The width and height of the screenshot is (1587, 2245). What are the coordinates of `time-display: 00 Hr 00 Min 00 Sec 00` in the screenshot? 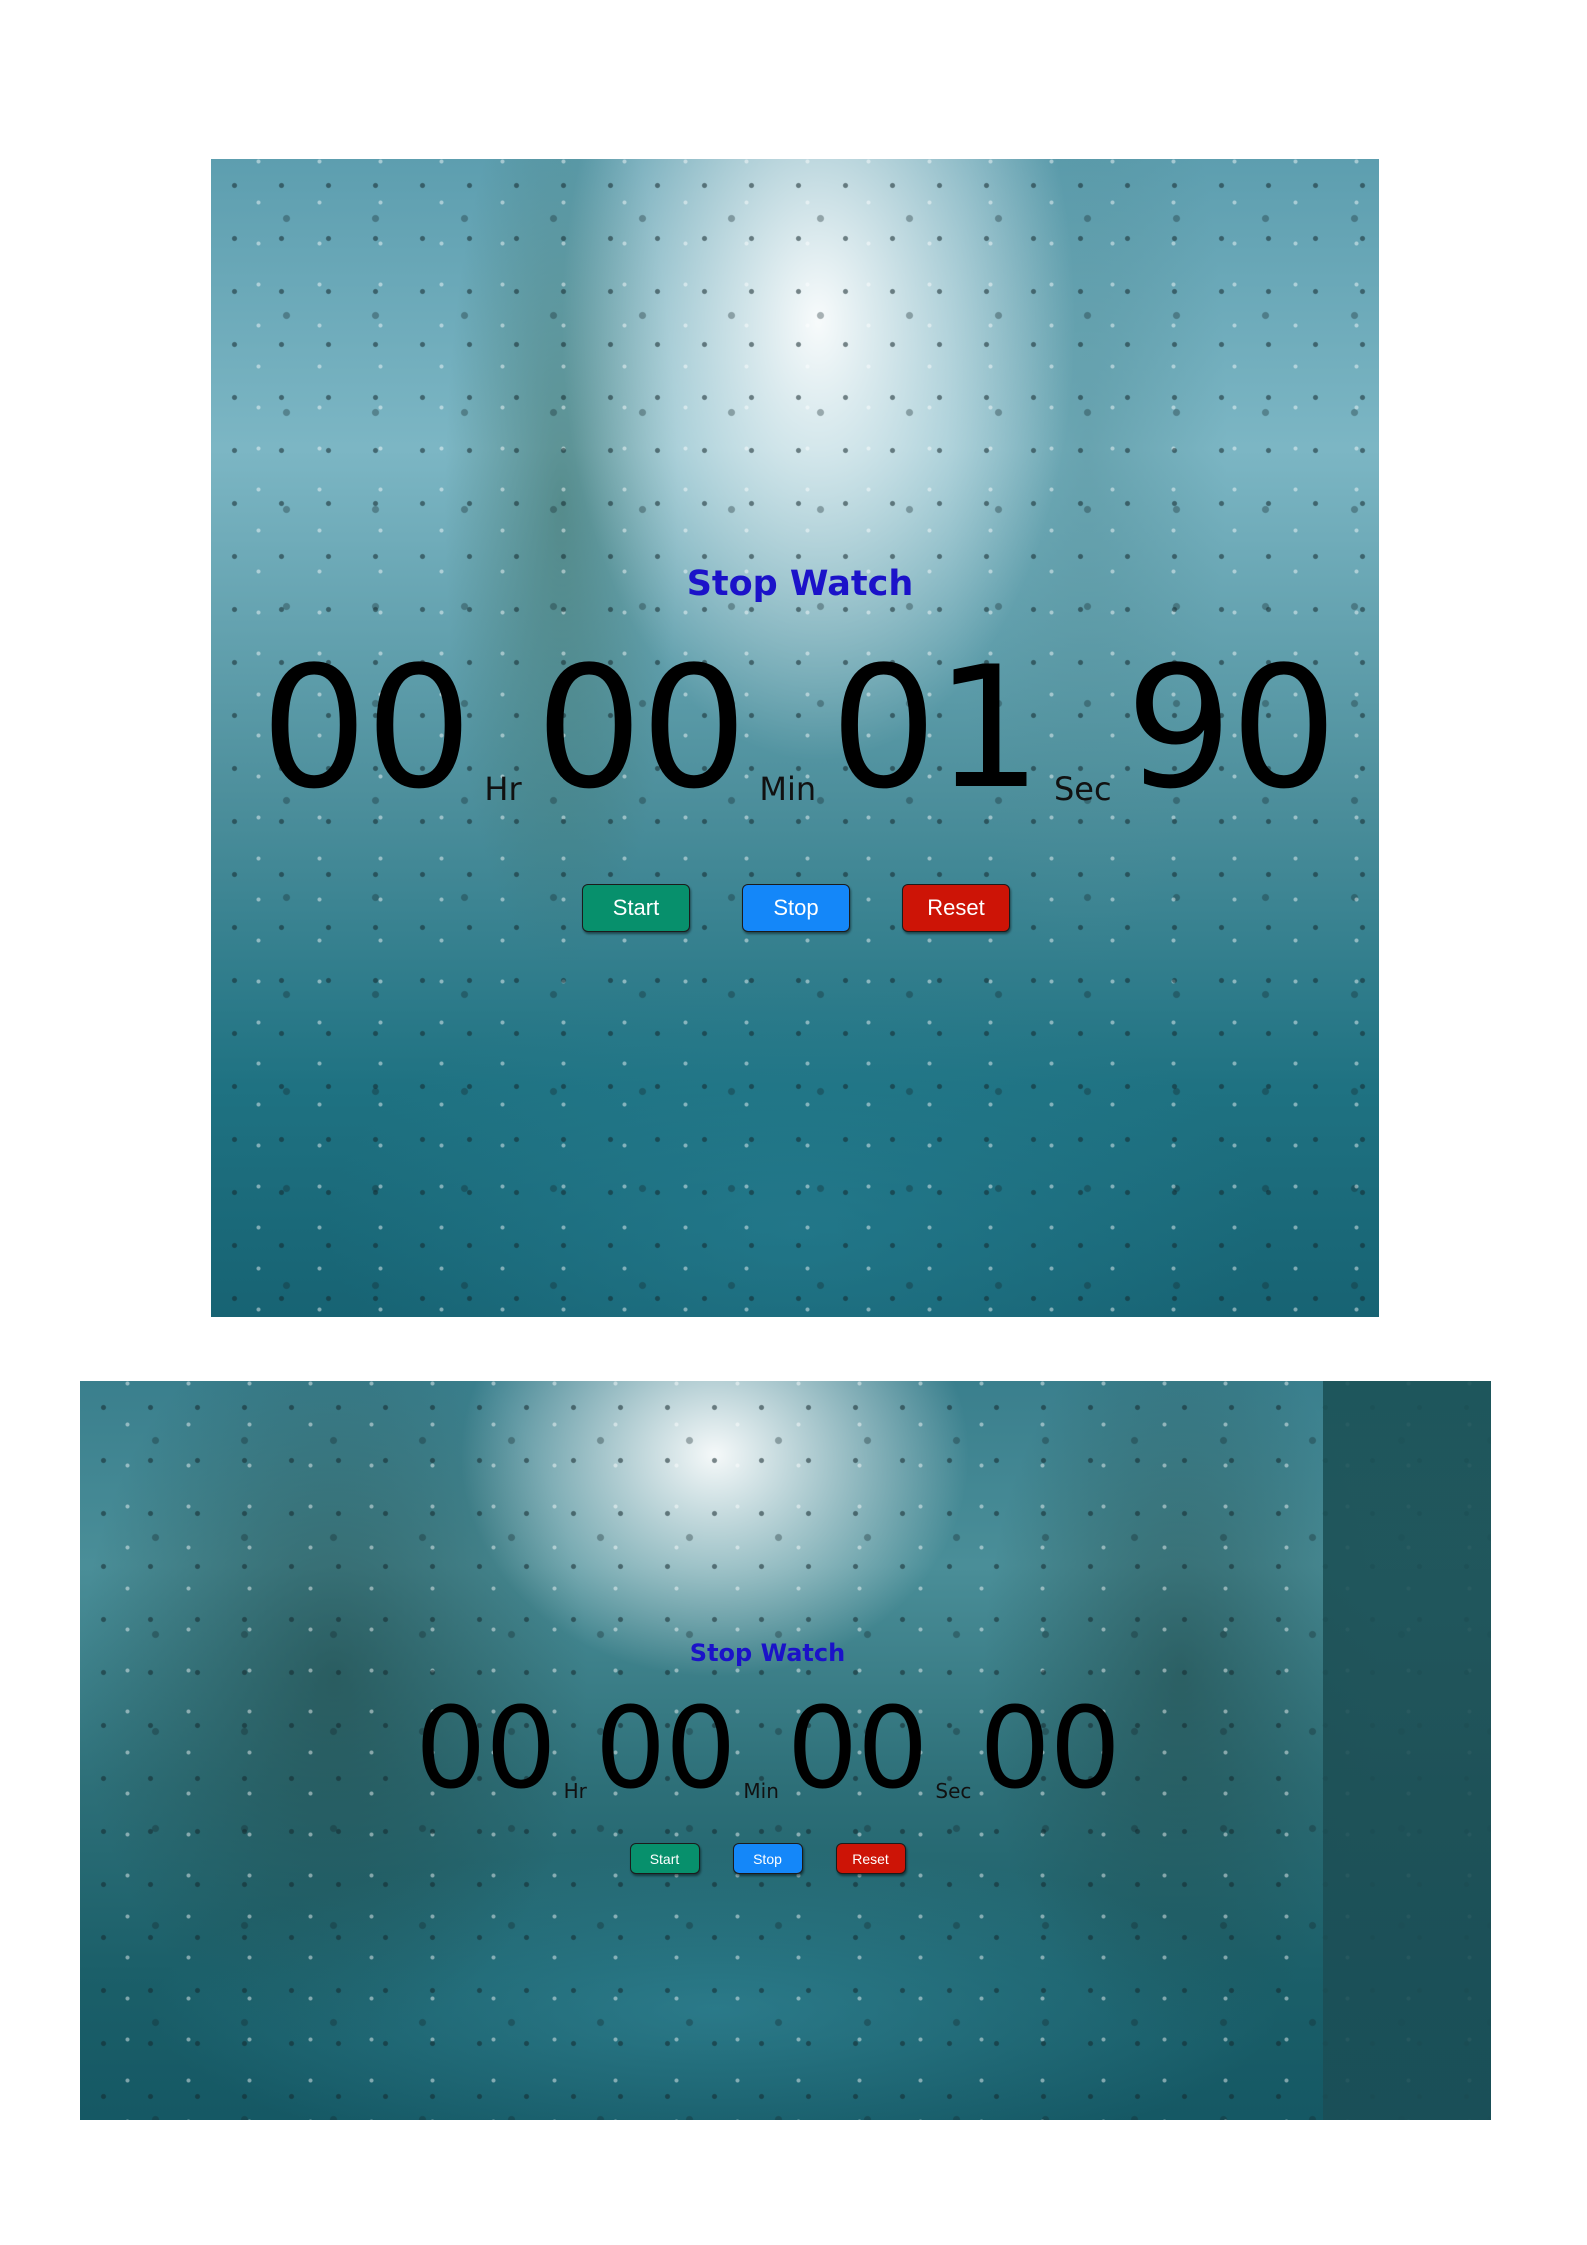 It's located at (785, 1749).